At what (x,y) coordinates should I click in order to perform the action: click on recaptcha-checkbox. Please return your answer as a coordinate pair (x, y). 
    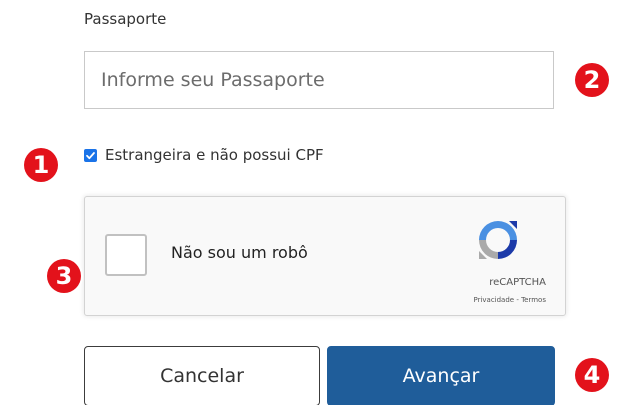
    Looking at the image, I should click on (126, 255).